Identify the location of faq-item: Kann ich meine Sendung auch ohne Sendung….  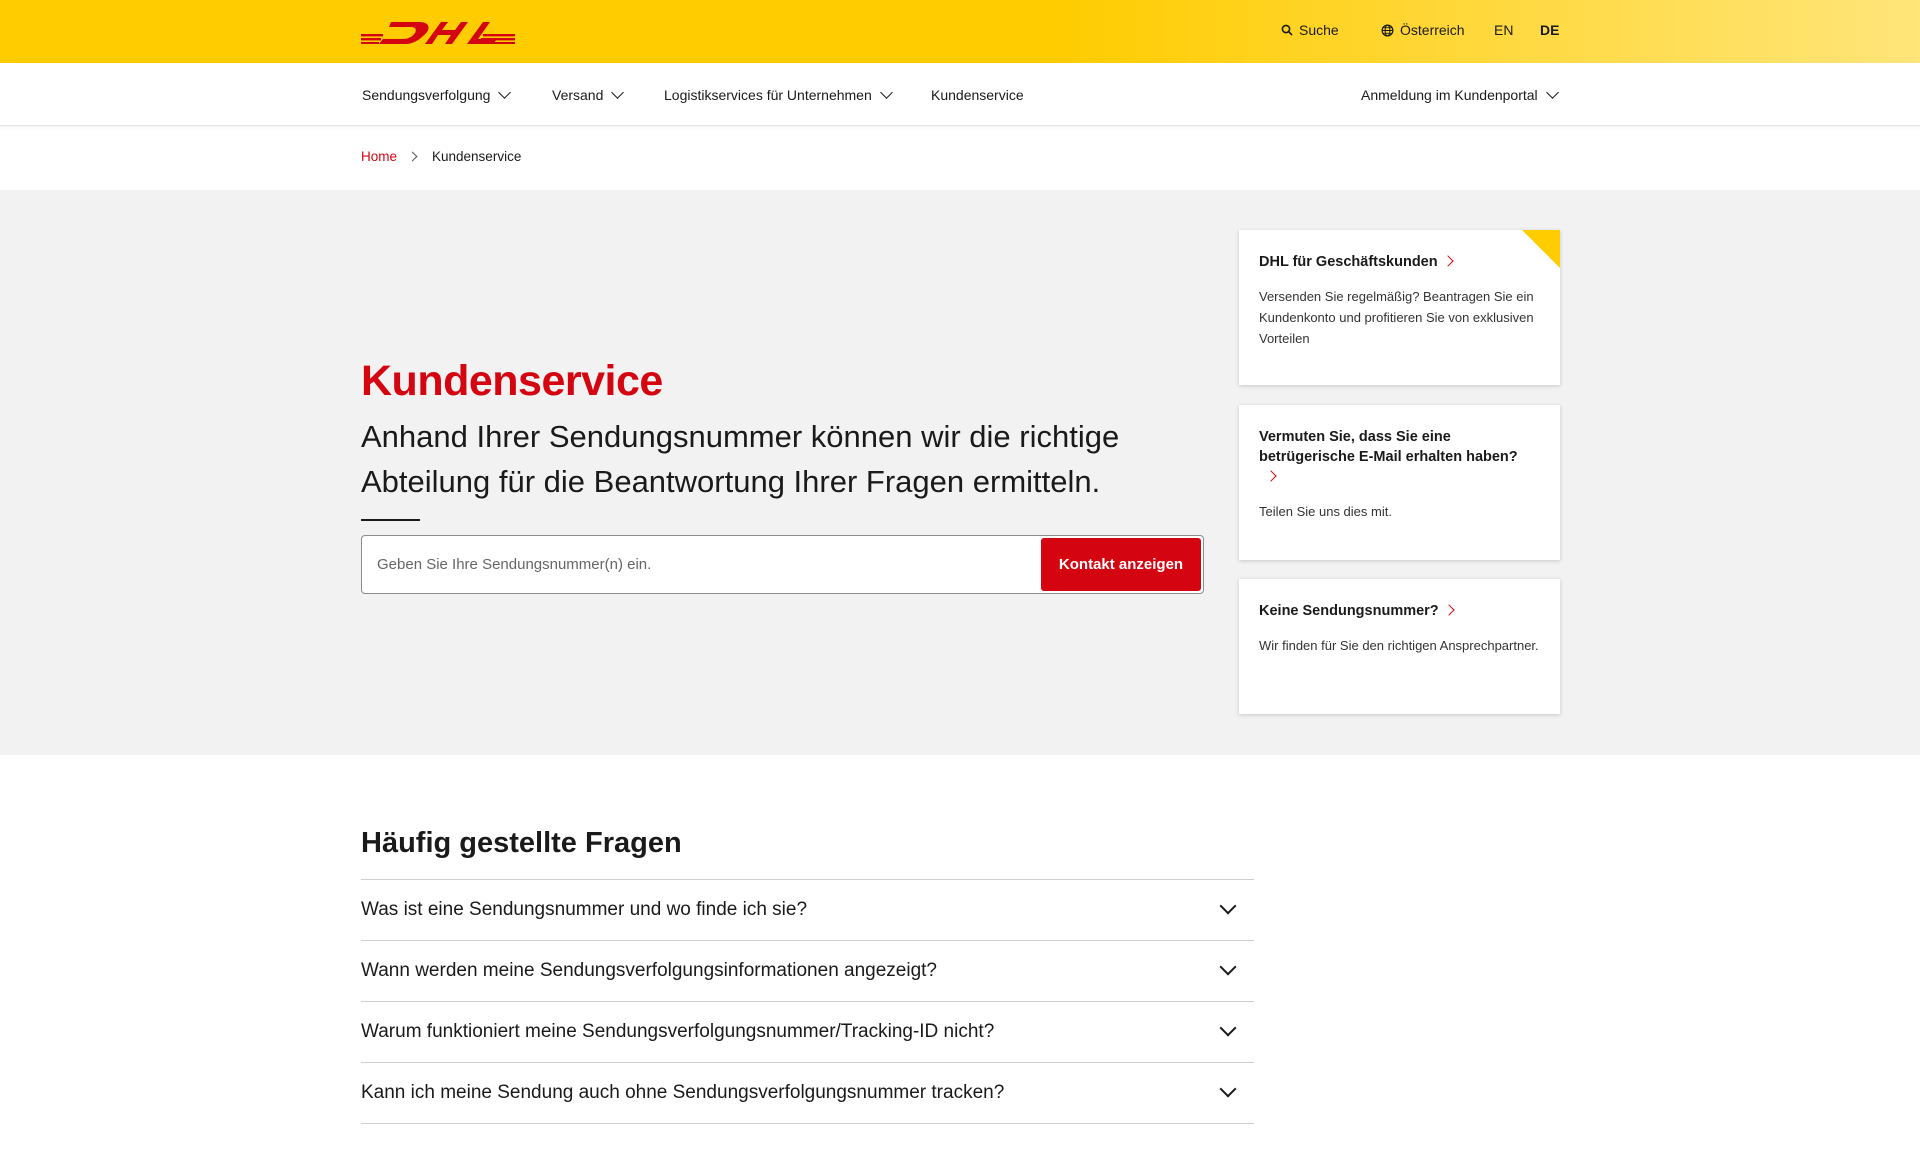
(807, 1093).